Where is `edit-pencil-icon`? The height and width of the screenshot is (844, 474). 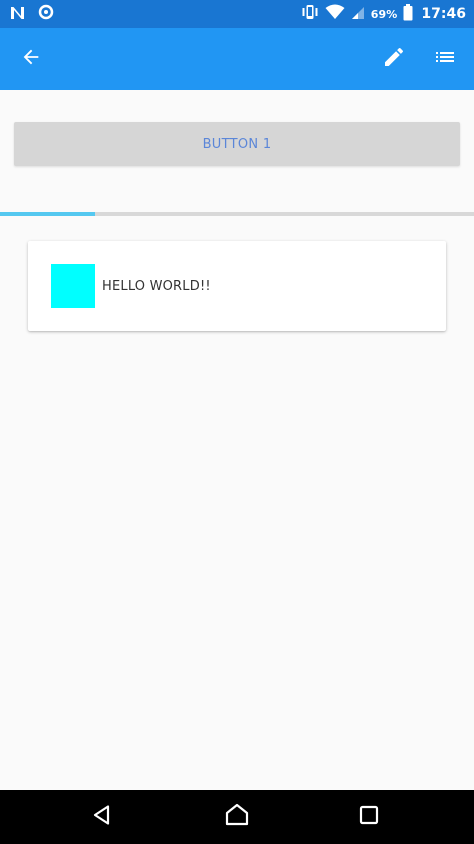 edit-pencil-icon is located at coordinates (394, 59).